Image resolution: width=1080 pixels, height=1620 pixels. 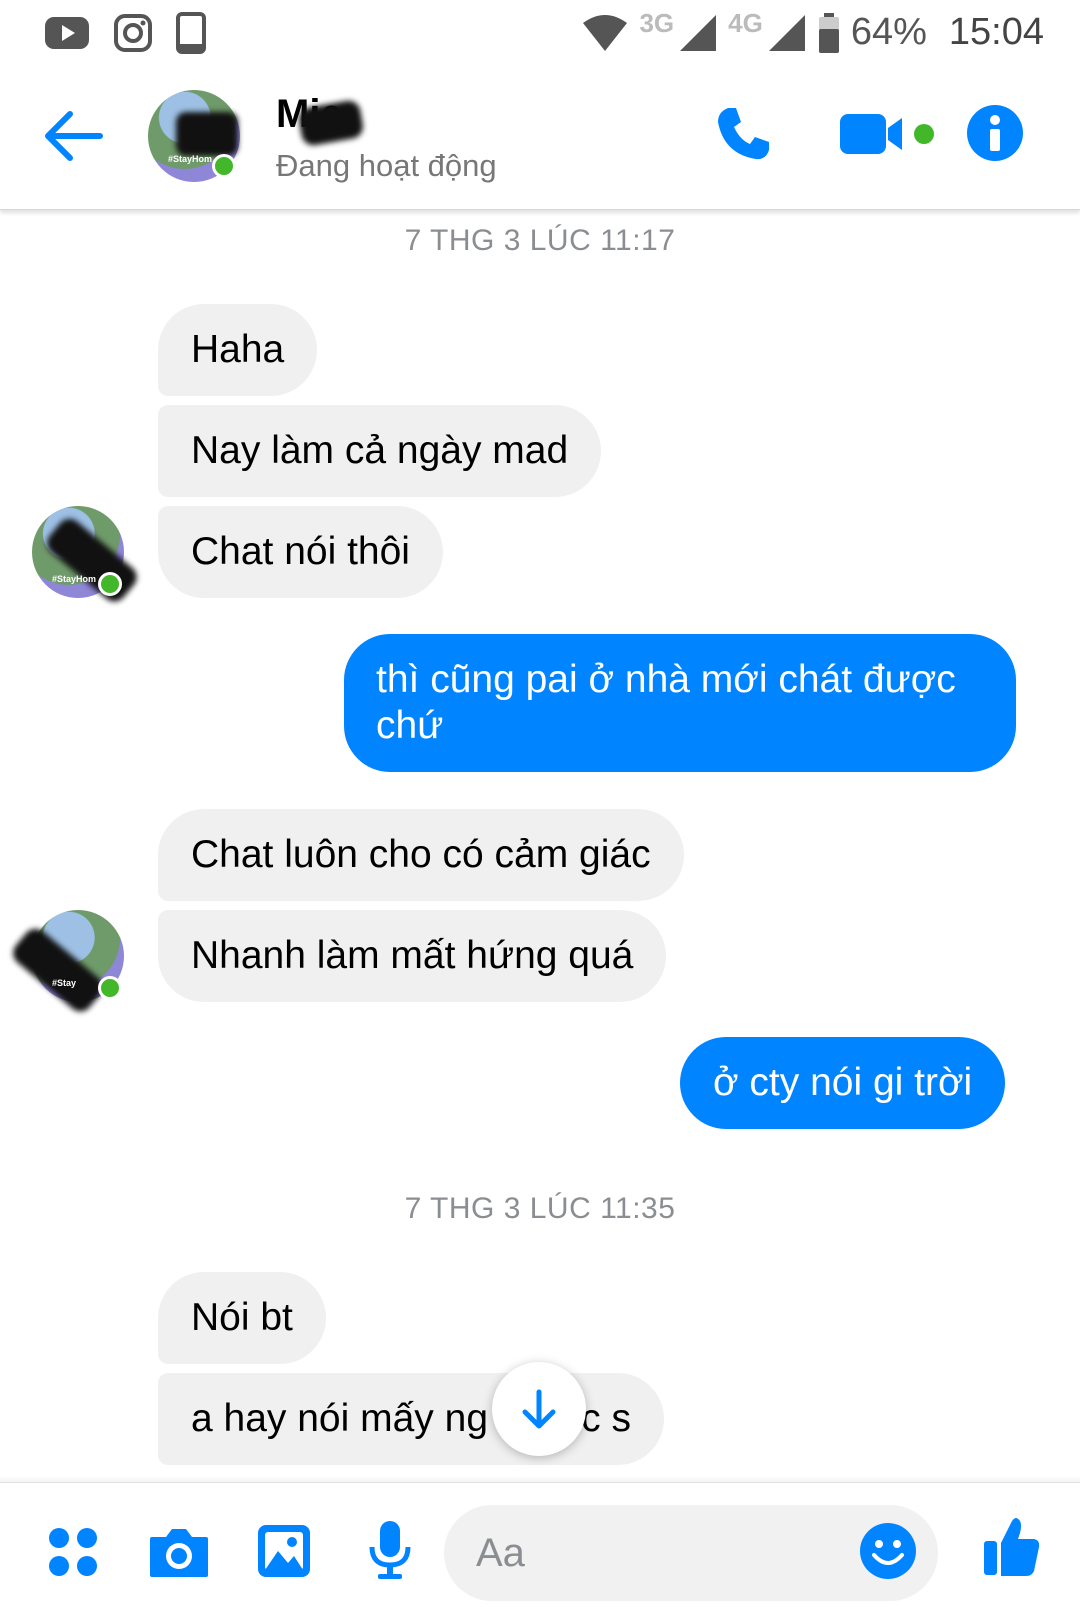 I want to click on incoming-message: Nói bt, so click(x=242, y=1318).